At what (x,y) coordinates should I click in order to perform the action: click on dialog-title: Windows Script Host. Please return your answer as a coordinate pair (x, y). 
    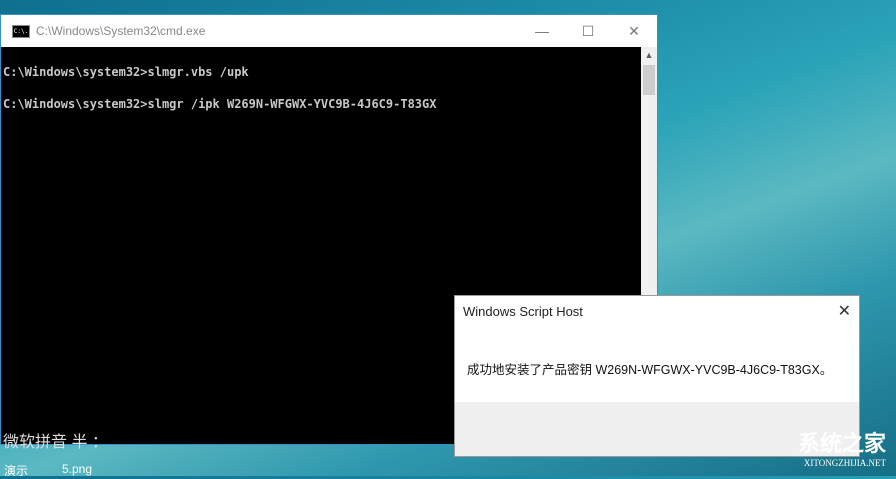
    Looking at the image, I should click on (523, 311).